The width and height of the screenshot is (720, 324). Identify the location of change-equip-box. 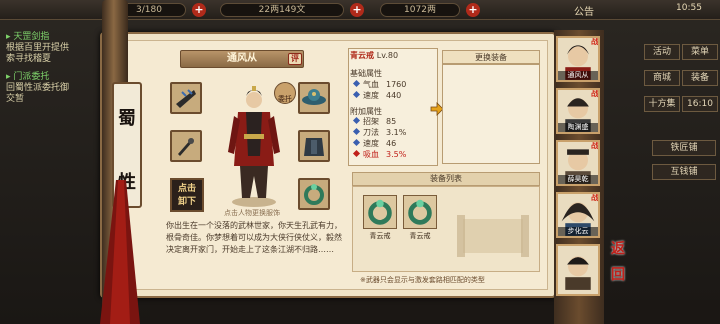
(491, 114).